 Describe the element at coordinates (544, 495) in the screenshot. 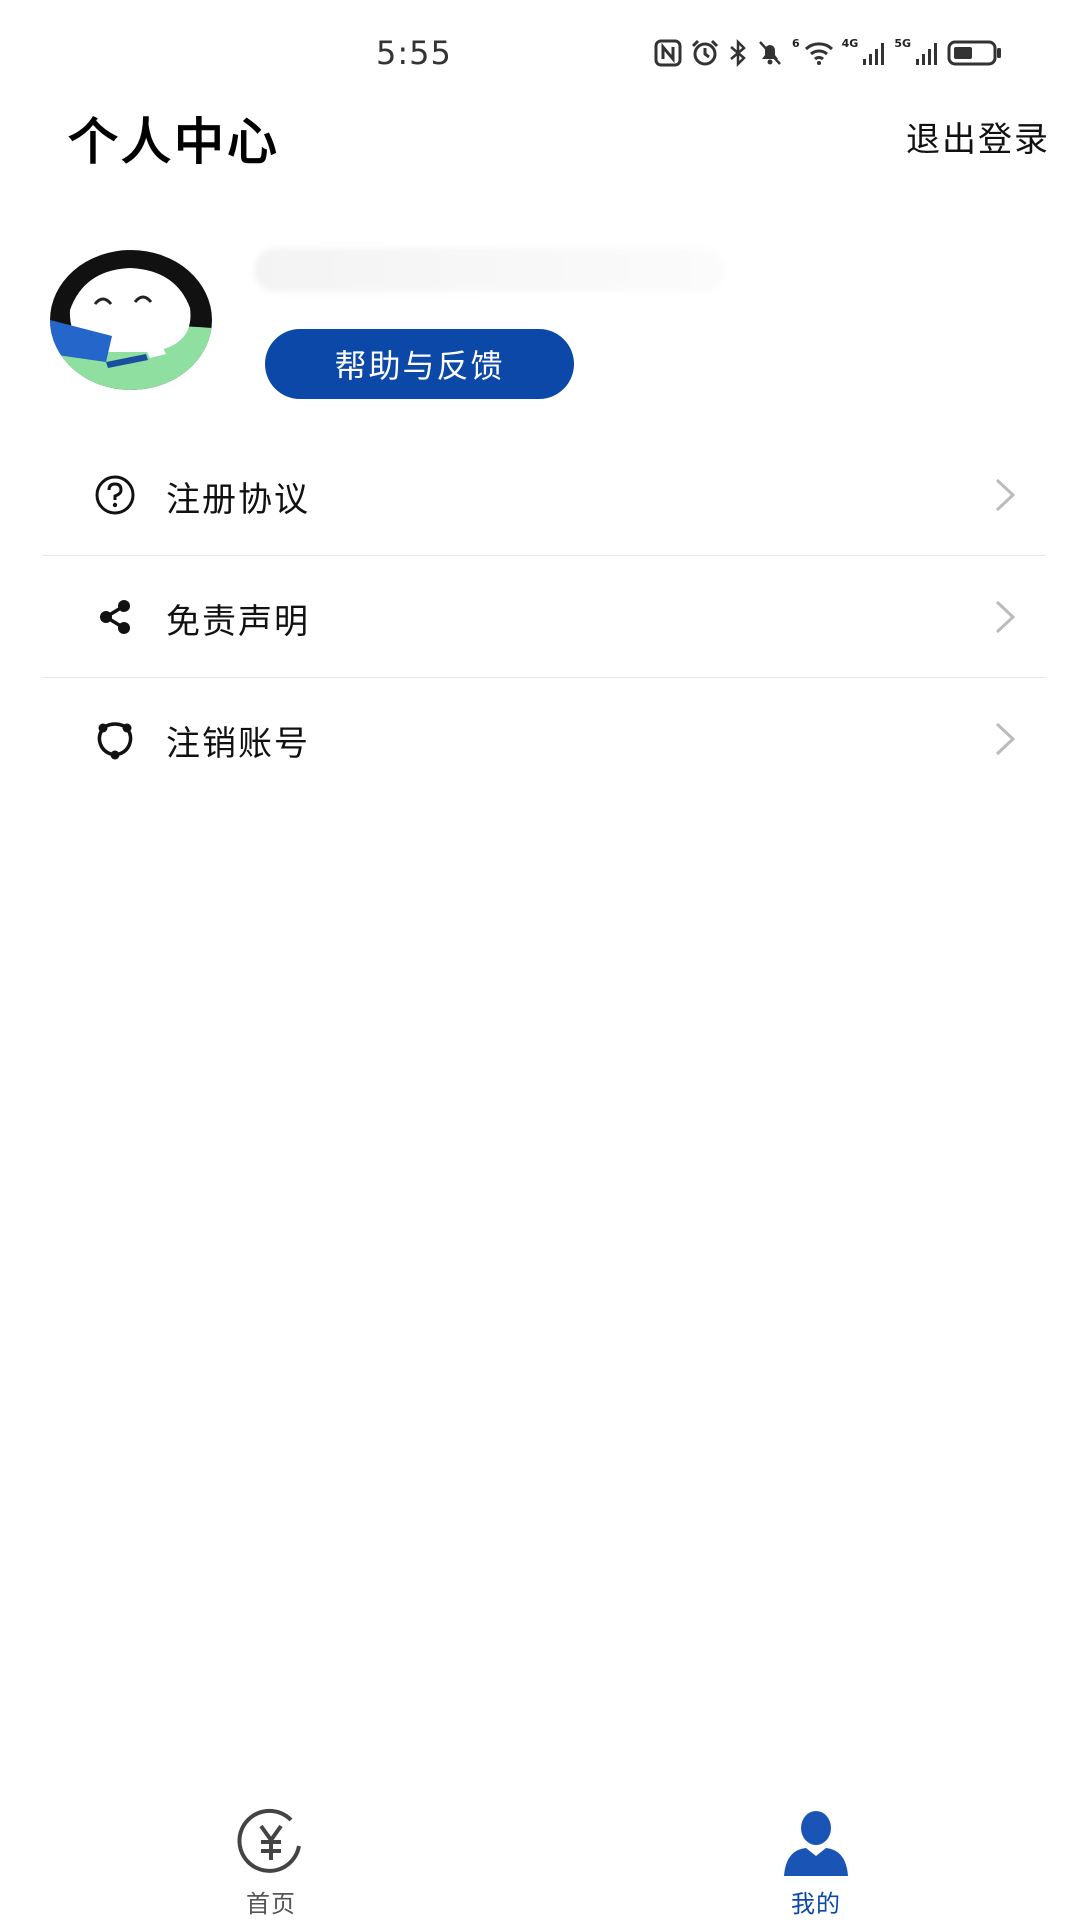

I see `menu-item-registration-agreement: 注册协议` at that location.